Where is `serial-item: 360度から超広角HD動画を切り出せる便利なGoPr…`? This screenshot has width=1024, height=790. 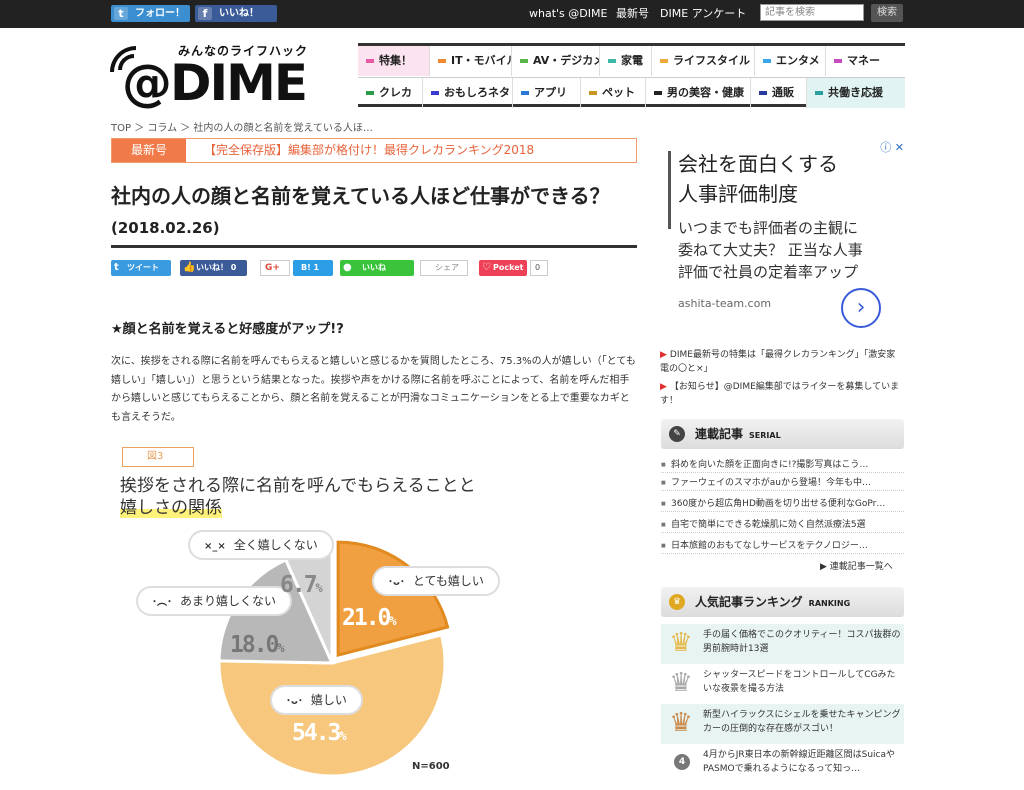 serial-item: 360度から超広角HD動画を切り出せる便利なGoPr… is located at coordinates (782, 504).